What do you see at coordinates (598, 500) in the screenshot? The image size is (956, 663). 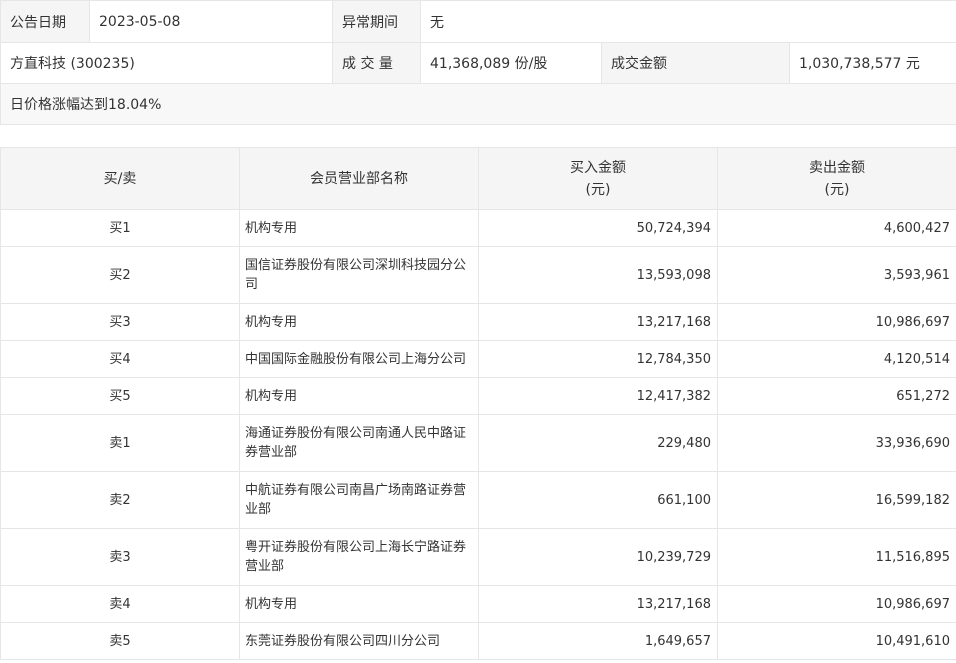 I see `row-buy-amount: 661,100` at bounding box center [598, 500].